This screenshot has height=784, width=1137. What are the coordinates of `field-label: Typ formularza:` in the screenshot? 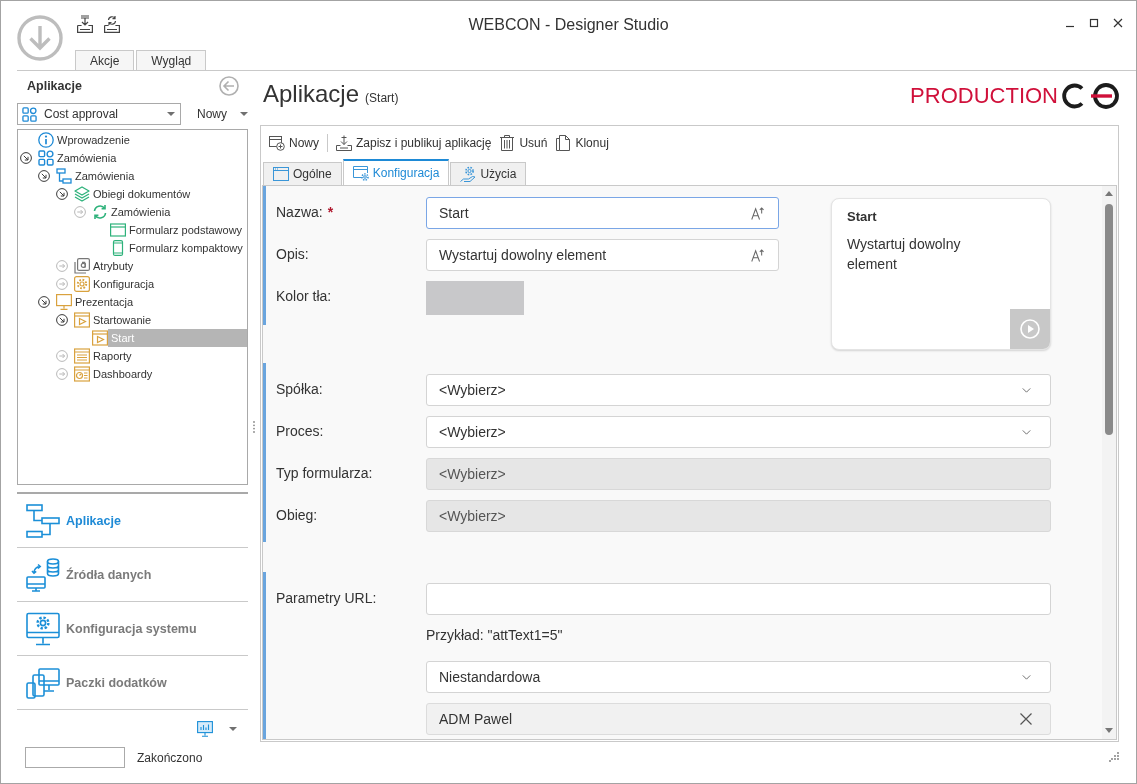 It's located at (324, 473).